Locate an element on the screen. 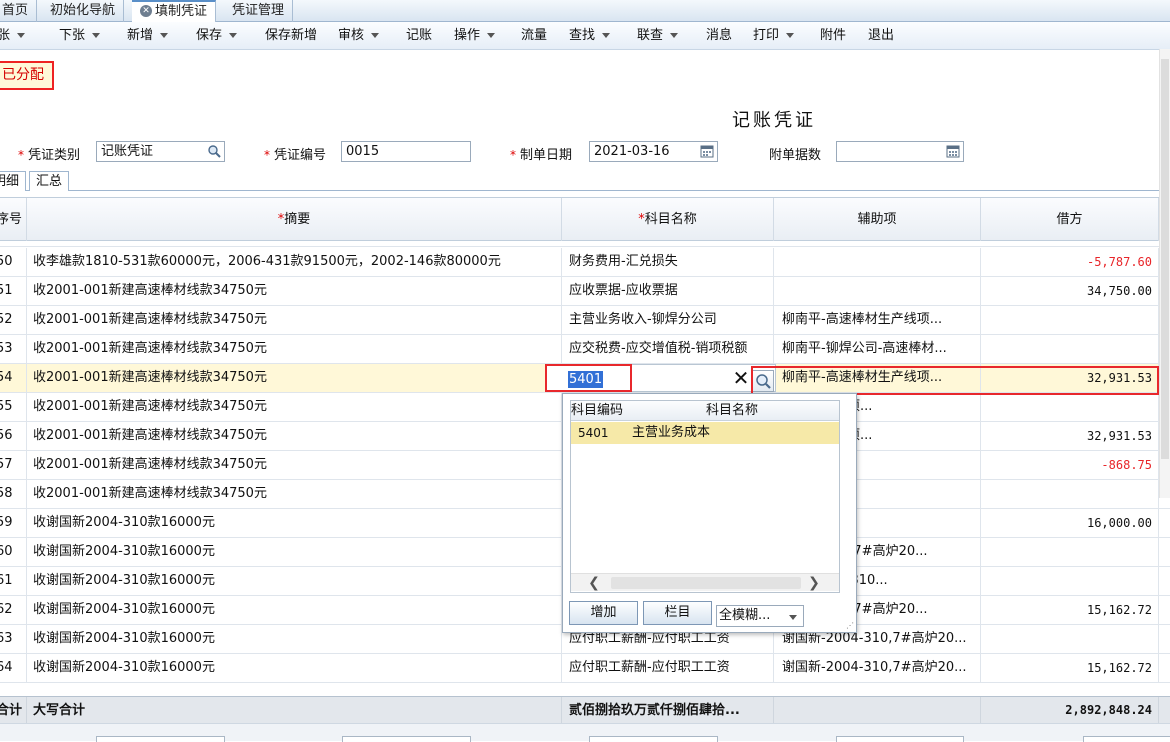  row-seq: 56 is located at coordinates (13, 436).